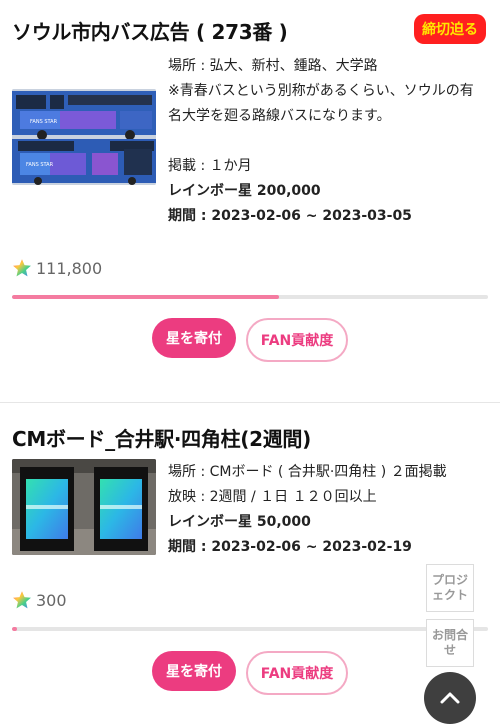 Image resolution: width=500 pixels, height=728 pixels. I want to click on ad-thumbnail: FANS STAR FANS STAR, so click(84, 137).